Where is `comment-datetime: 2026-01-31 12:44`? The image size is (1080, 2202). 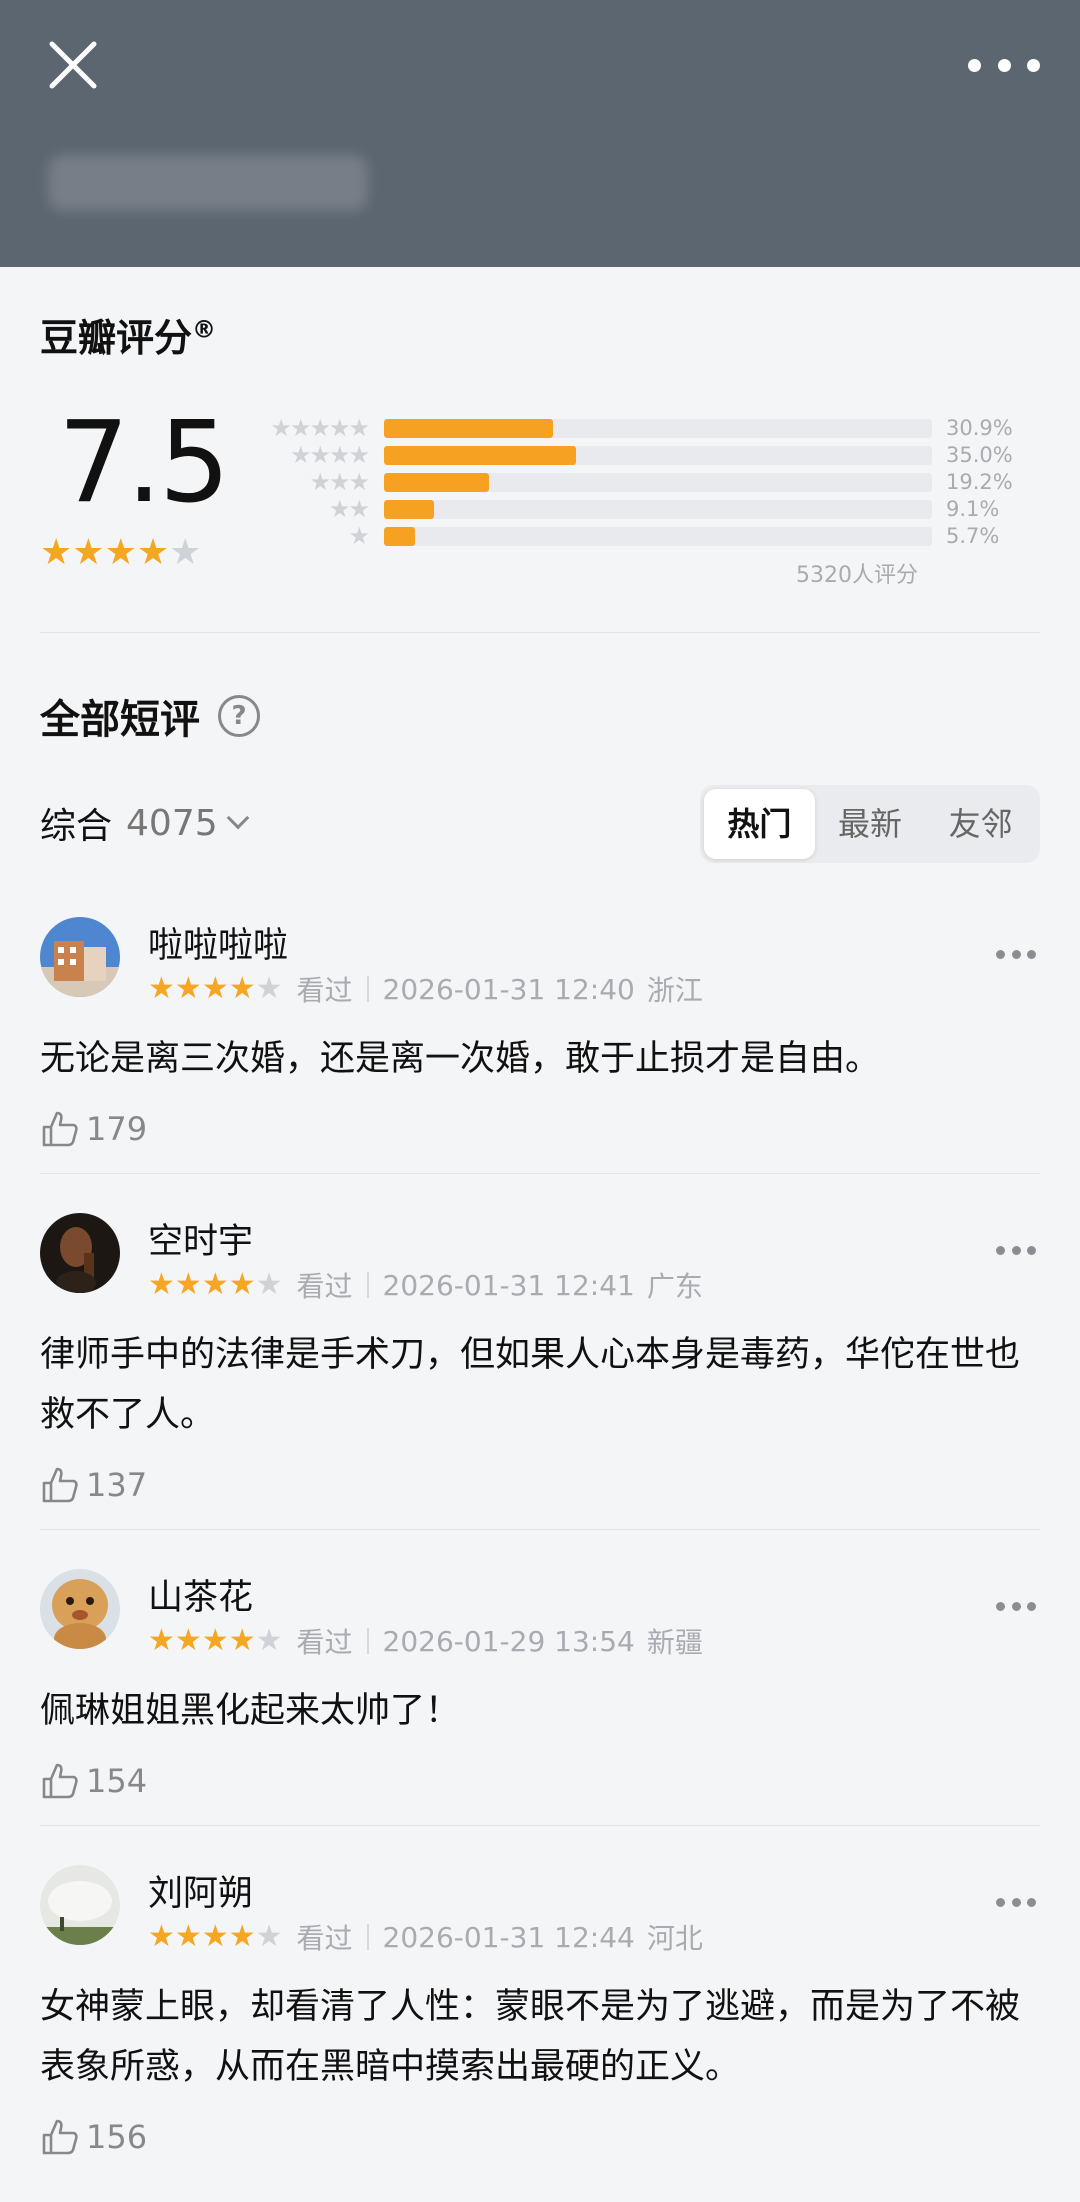
comment-datetime: 2026-01-31 12:44 is located at coordinates (508, 1937).